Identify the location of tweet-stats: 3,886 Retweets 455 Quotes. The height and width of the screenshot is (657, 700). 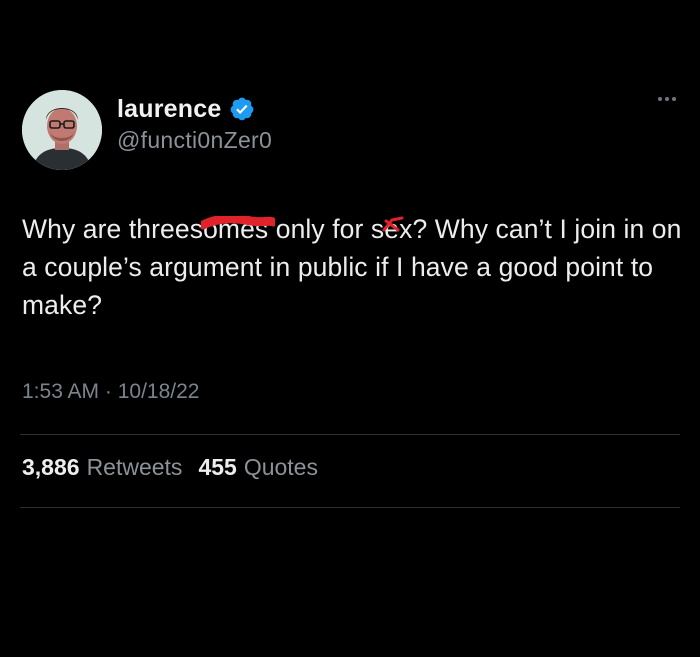
(170, 467).